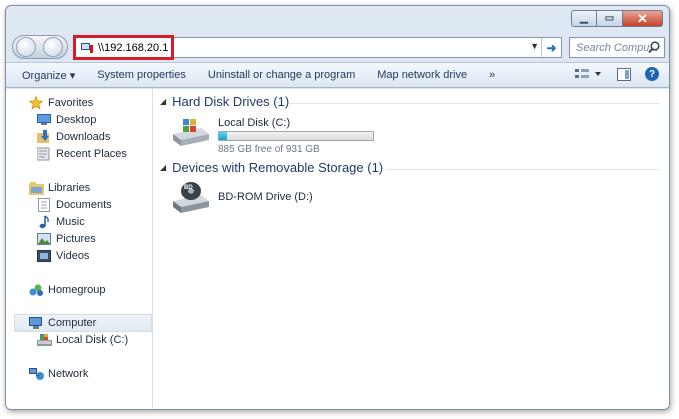 This screenshot has width=679, height=419. What do you see at coordinates (92, 340) in the screenshot?
I see `sidebar-item-label: Local Disk (C:)` at bounding box center [92, 340].